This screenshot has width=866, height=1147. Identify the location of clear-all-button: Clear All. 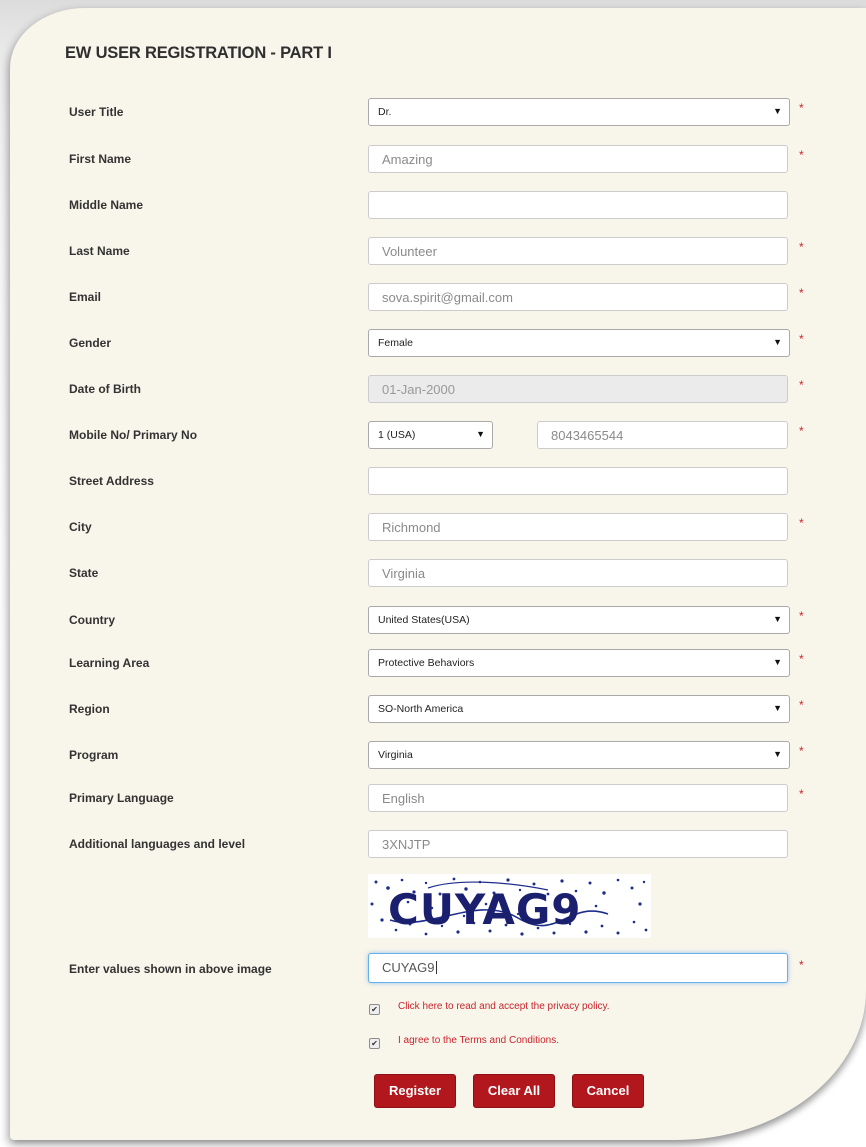
(514, 1091).